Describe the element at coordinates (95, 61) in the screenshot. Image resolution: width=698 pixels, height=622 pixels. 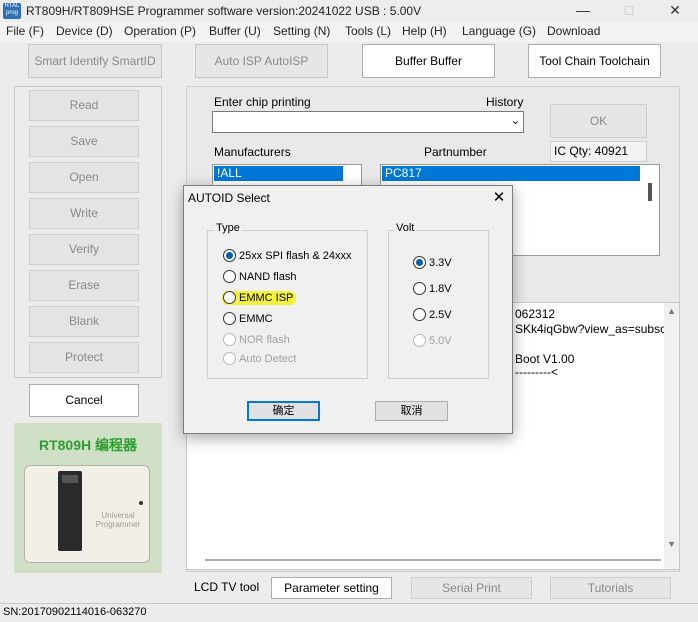
I see `smart-identify-button: Smart Identify SmartID` at that location.